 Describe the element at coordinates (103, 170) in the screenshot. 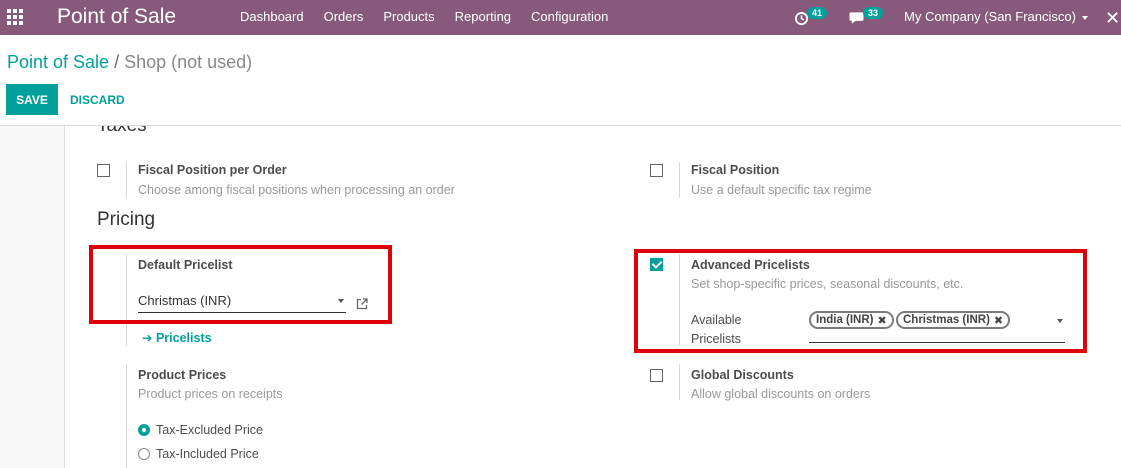

I see `fiscal-position-per-order-checkbox` at that location.